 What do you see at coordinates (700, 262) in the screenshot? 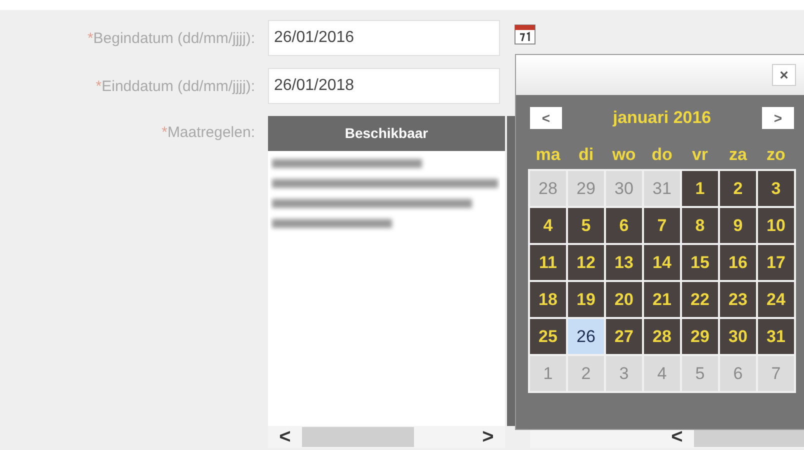
I see `day-cell: 15` at bounding box center [700, 262].